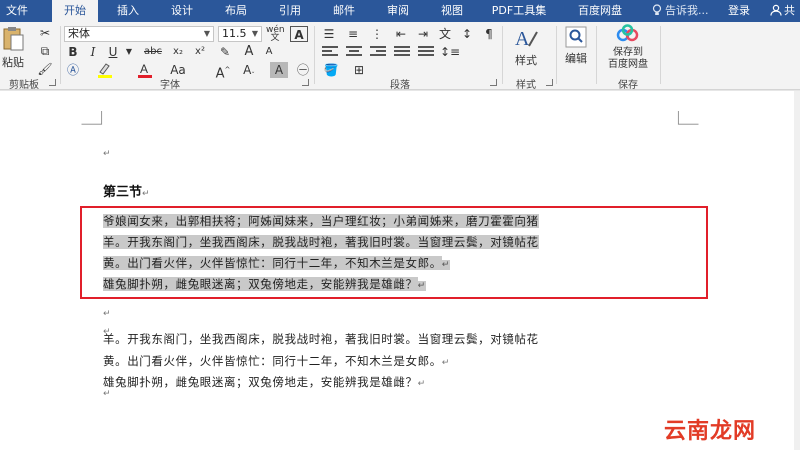 Image resolution: width=800 pixels, height=450 pixels. I want to click on numbering-icon: ≡, so click(353, 34).